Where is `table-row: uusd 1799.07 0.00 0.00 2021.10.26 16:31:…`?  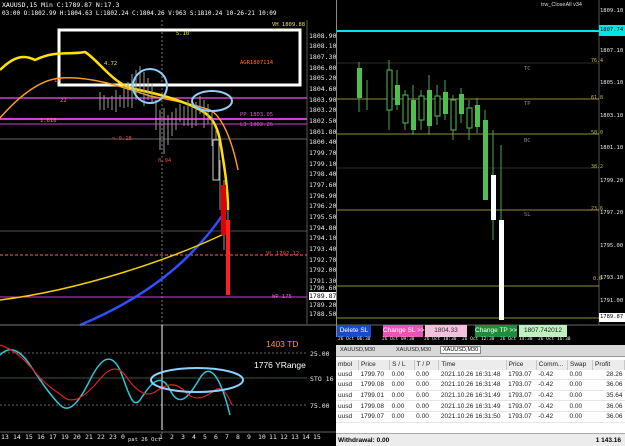
table-row: uusd 1799.07 0.00 0.00 2021.10.26 16:31:… is located at coordinates (480, 417).